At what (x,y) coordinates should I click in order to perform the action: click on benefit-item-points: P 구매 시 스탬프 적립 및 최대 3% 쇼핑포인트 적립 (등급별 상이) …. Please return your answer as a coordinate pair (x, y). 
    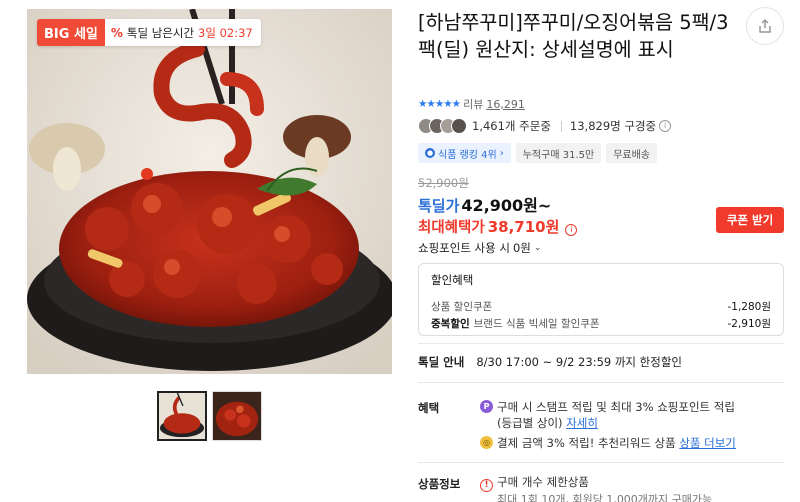
    Looking at the image, I should click on (608, 415).